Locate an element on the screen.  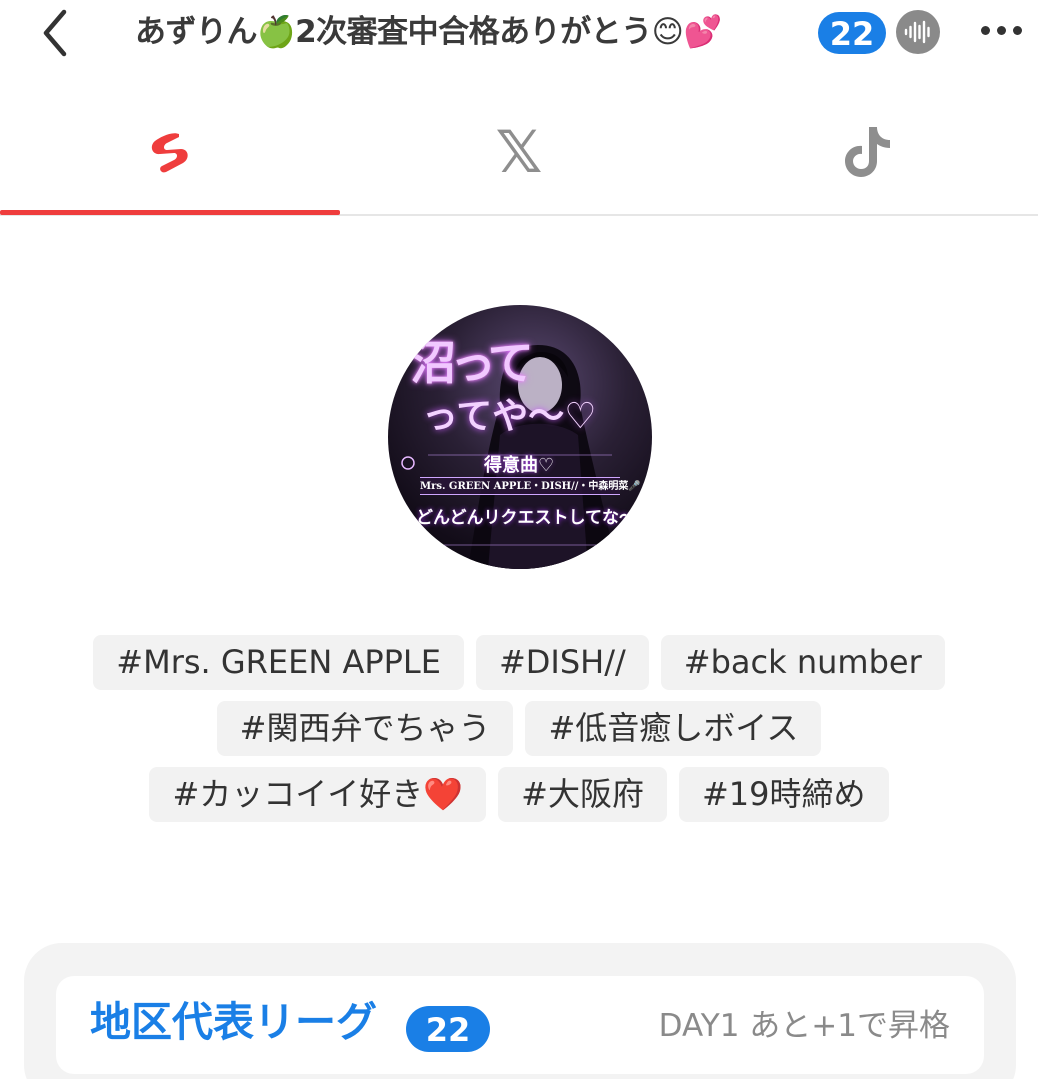
league-rank-badge: 22 is located at coordinates (448, 1029).